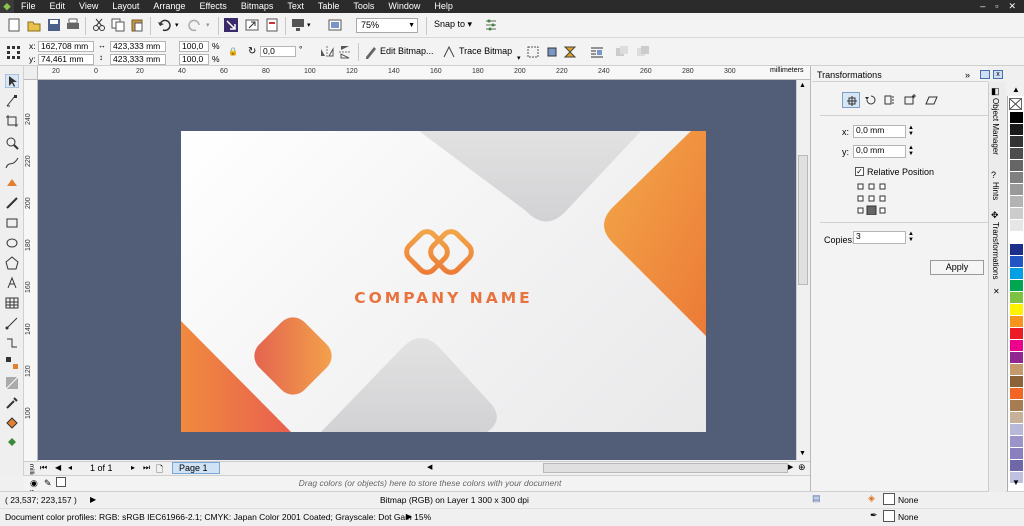  What do you see at coordinates (12, 423) in the screenshot?
I see `interactive-fill-icon` at bounding box center [12, 423].